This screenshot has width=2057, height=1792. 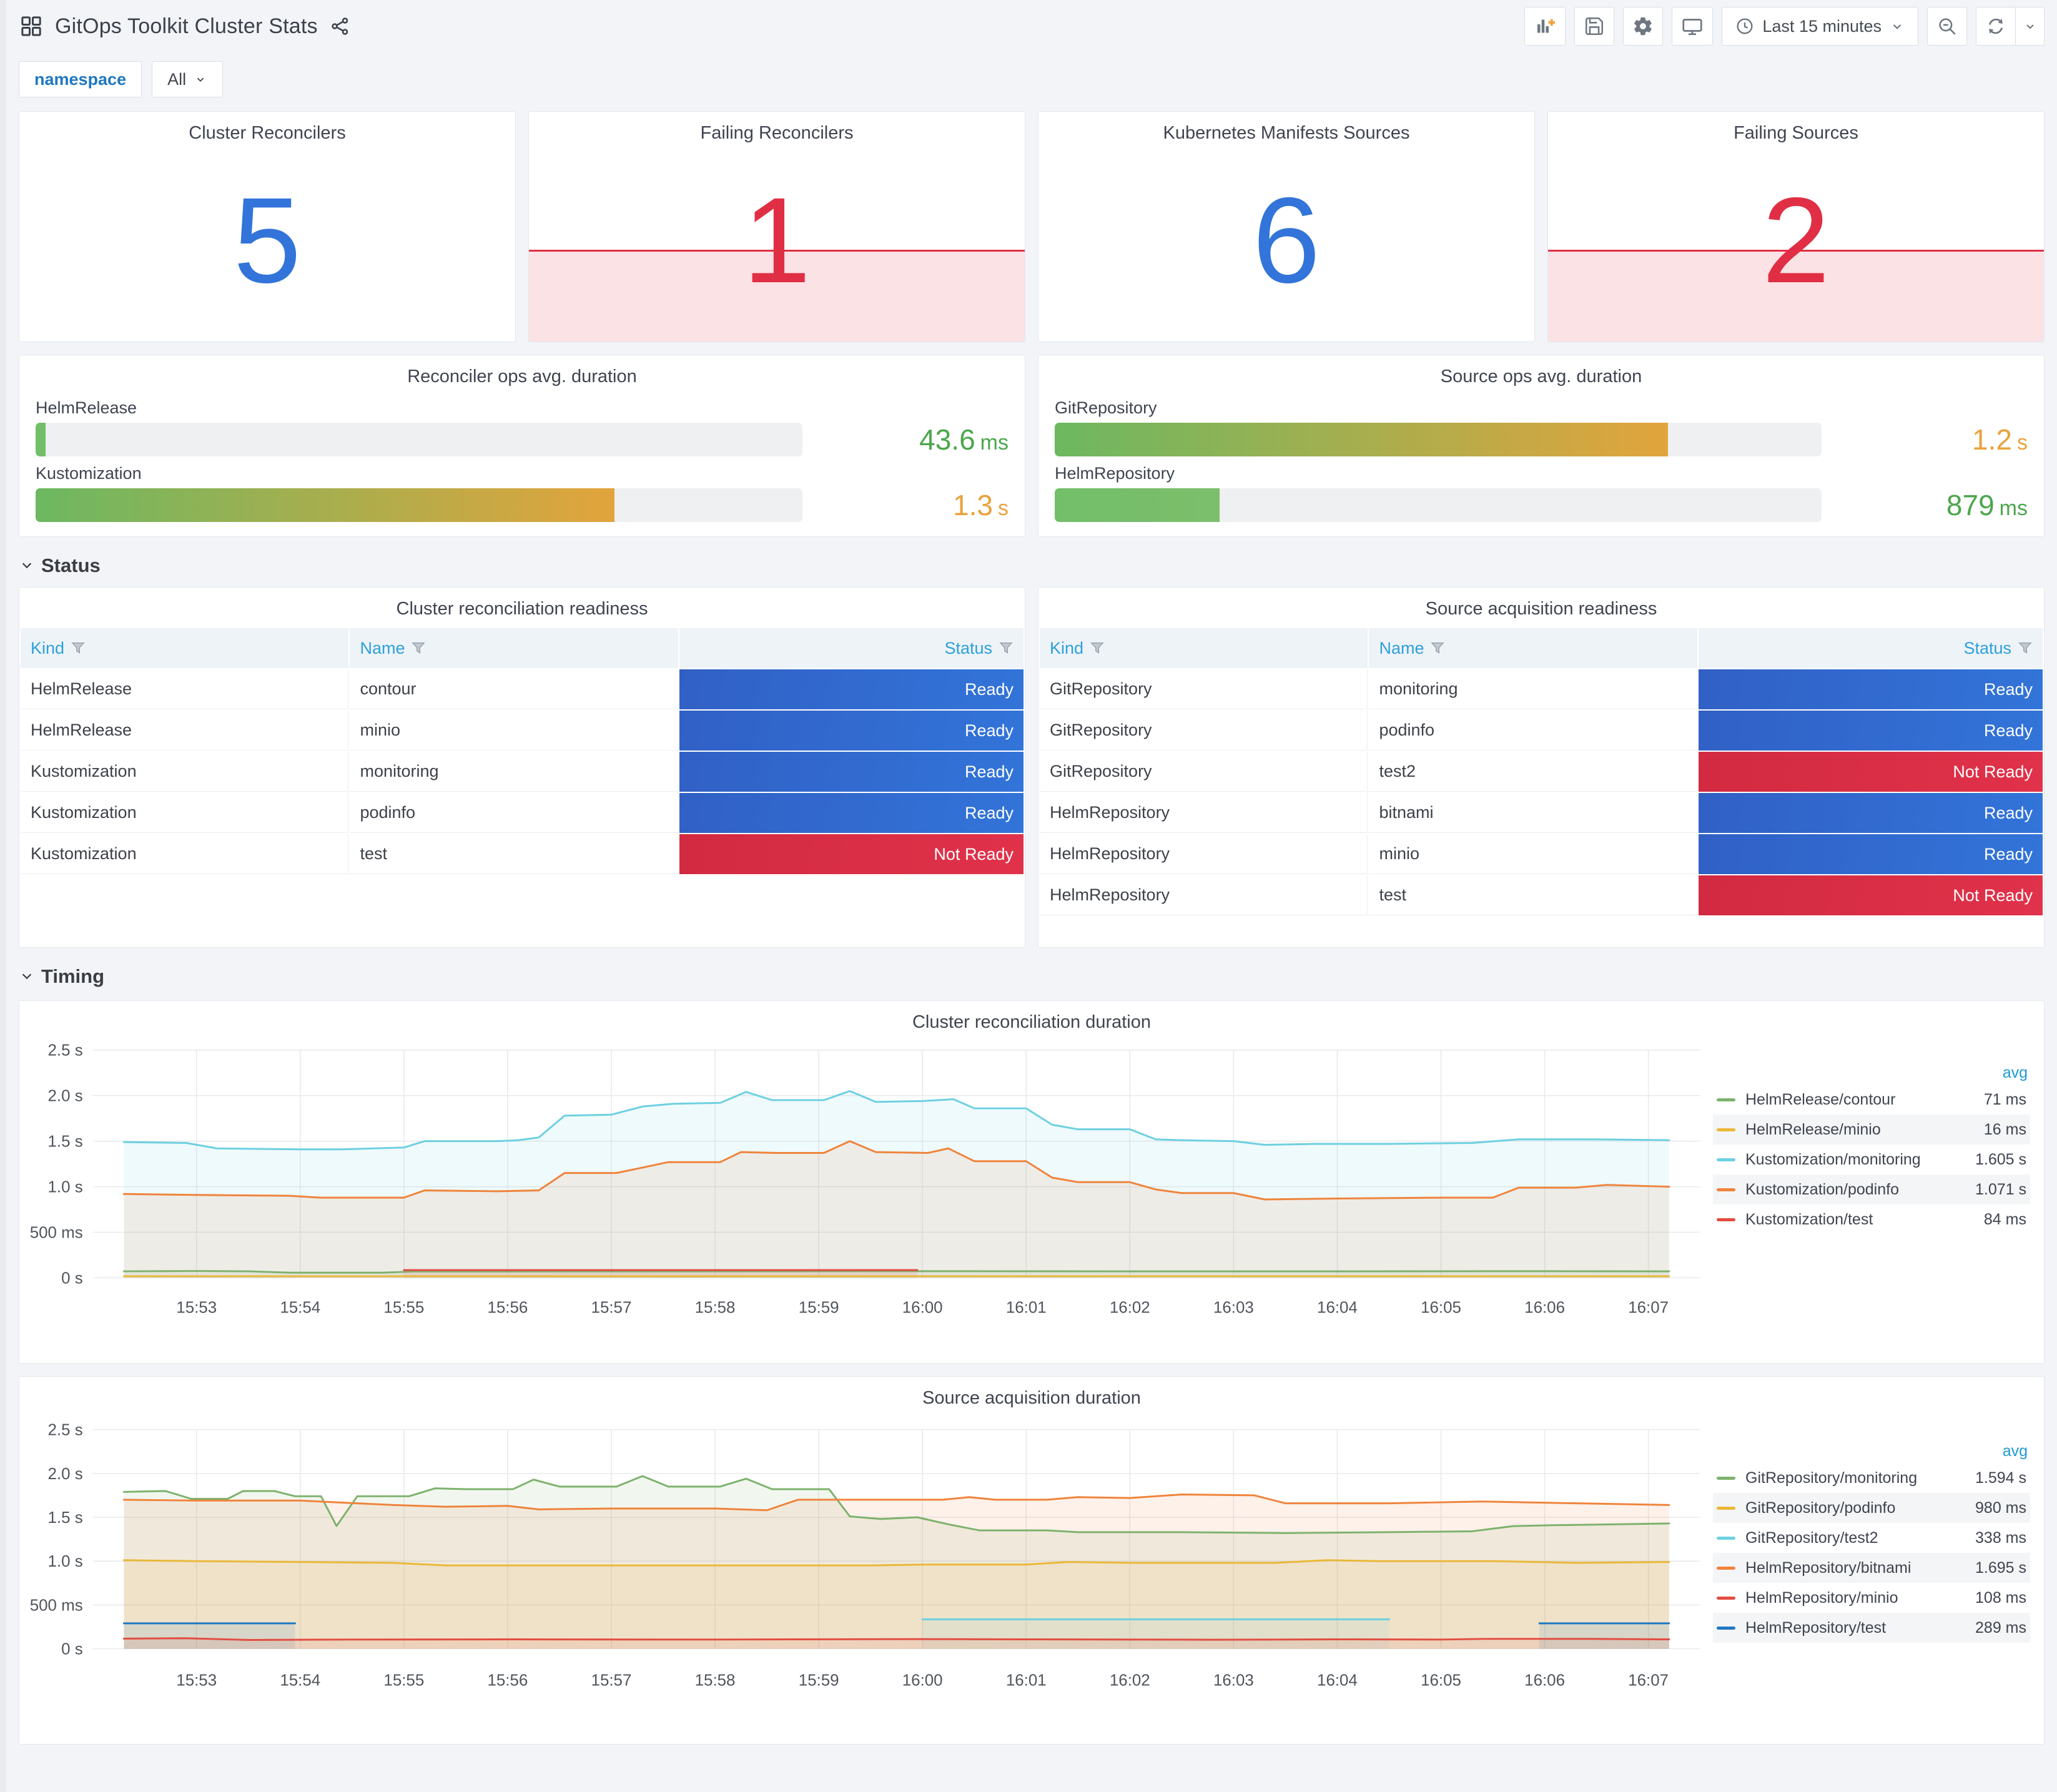 I want to click on gauge-value-unit: ms, so click(x=995, y=443).